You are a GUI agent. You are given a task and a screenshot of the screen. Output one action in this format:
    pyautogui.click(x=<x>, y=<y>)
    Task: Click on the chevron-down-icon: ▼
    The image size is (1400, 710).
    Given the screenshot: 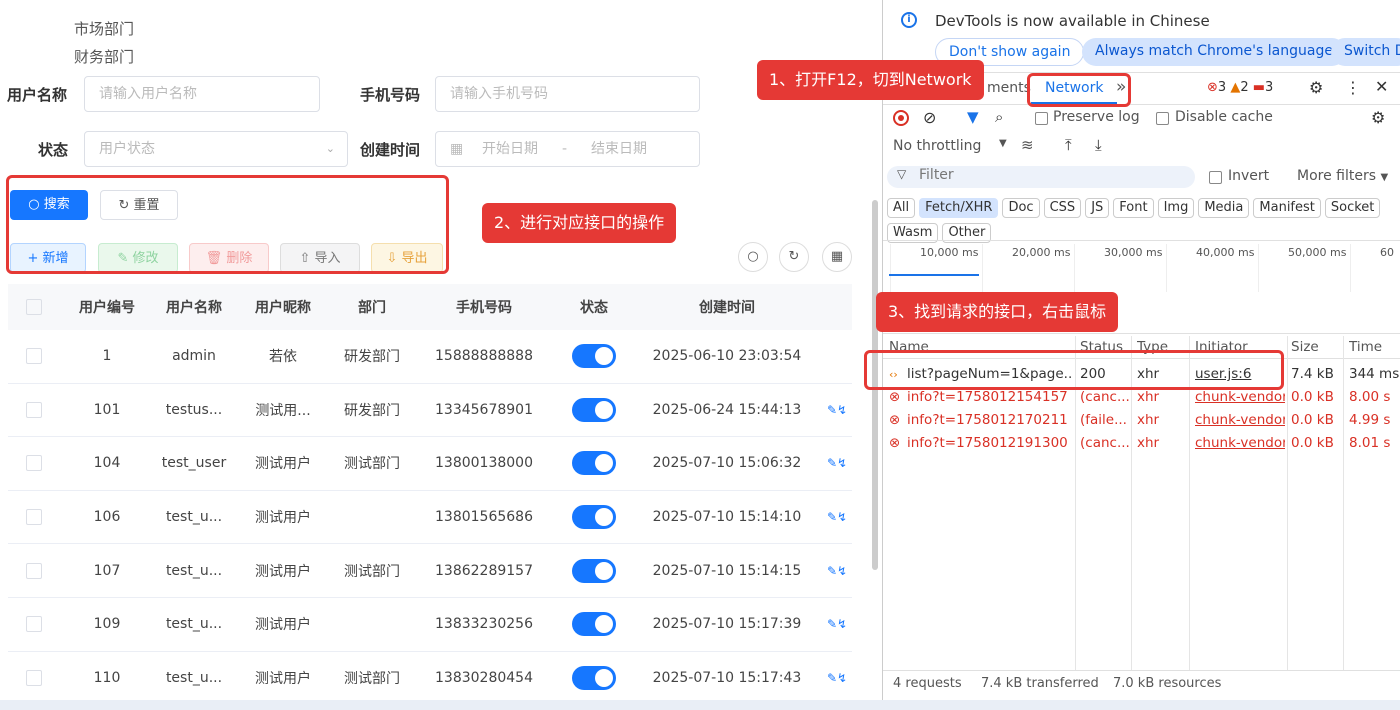 What is the action you would take?
    pyautogui.click(x=1003, y=143)
    